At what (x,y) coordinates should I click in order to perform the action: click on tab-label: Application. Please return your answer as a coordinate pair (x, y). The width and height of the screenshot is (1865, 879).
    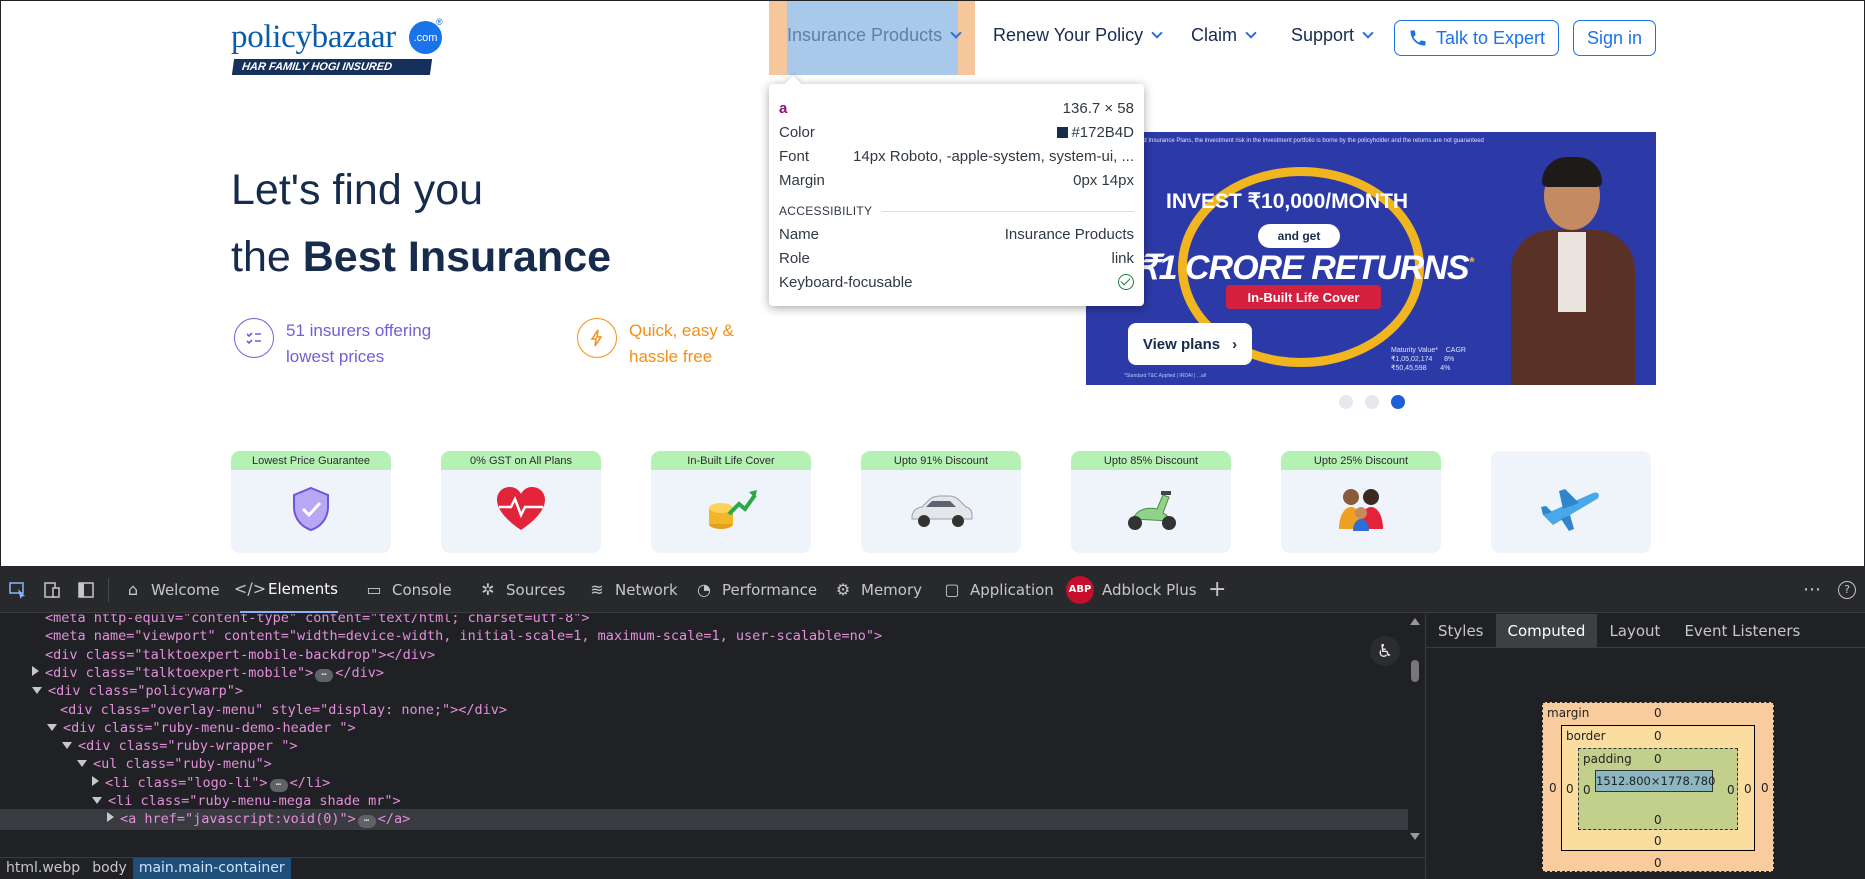
    Looking at the image, I should click on (1012, 589).